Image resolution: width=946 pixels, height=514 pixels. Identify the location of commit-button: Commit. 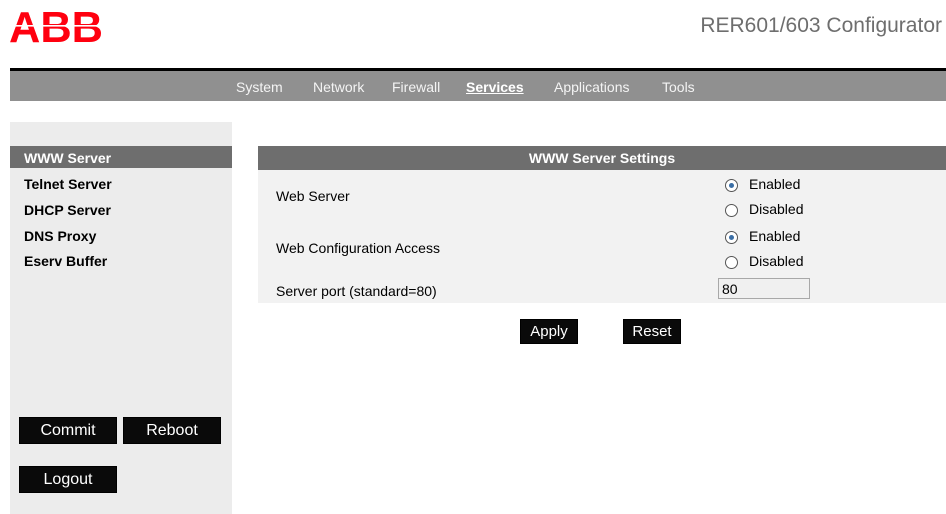
(68, 430).